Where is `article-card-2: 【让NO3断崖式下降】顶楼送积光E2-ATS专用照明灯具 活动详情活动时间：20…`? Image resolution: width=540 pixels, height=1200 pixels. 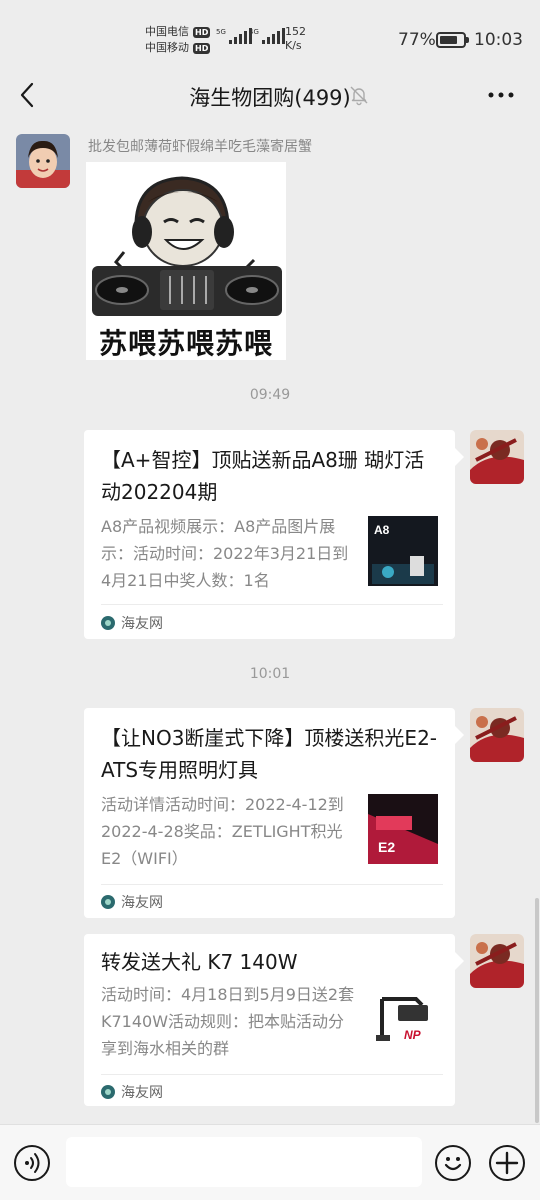
article-card-2: 【让NO3断崖式下降】顶楼送积光E2-ATS专用照明灯具 活动详情活动时间：20… is located at coordinates (274, 813).